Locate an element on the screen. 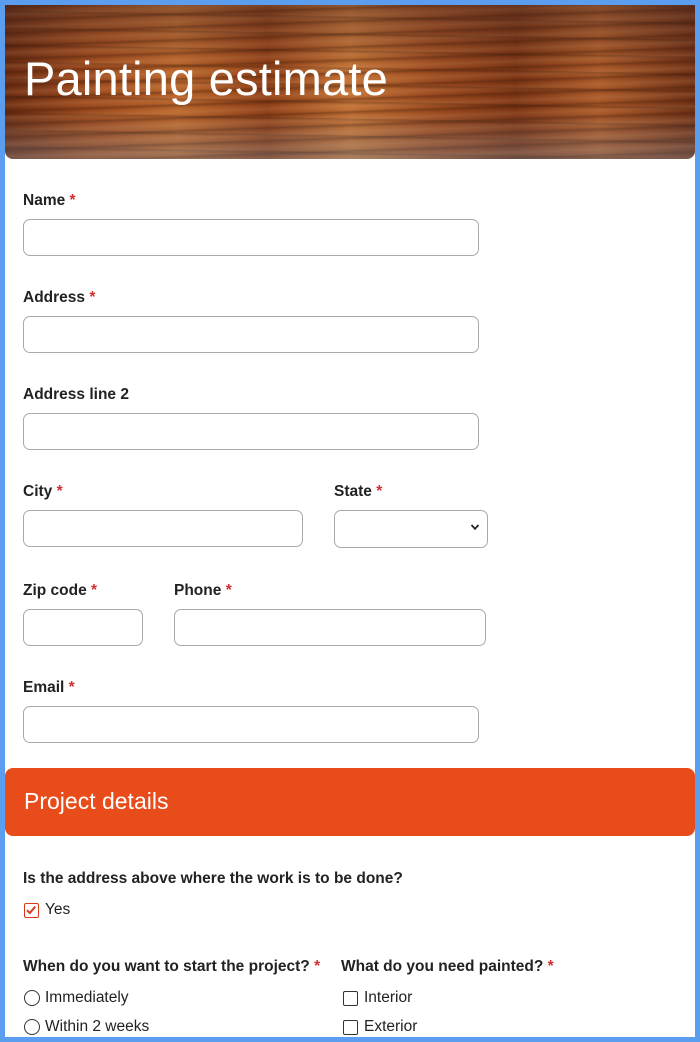 This screenshot has width=700, height=1042. city-label-text: City is located at coordinates (38, 491).